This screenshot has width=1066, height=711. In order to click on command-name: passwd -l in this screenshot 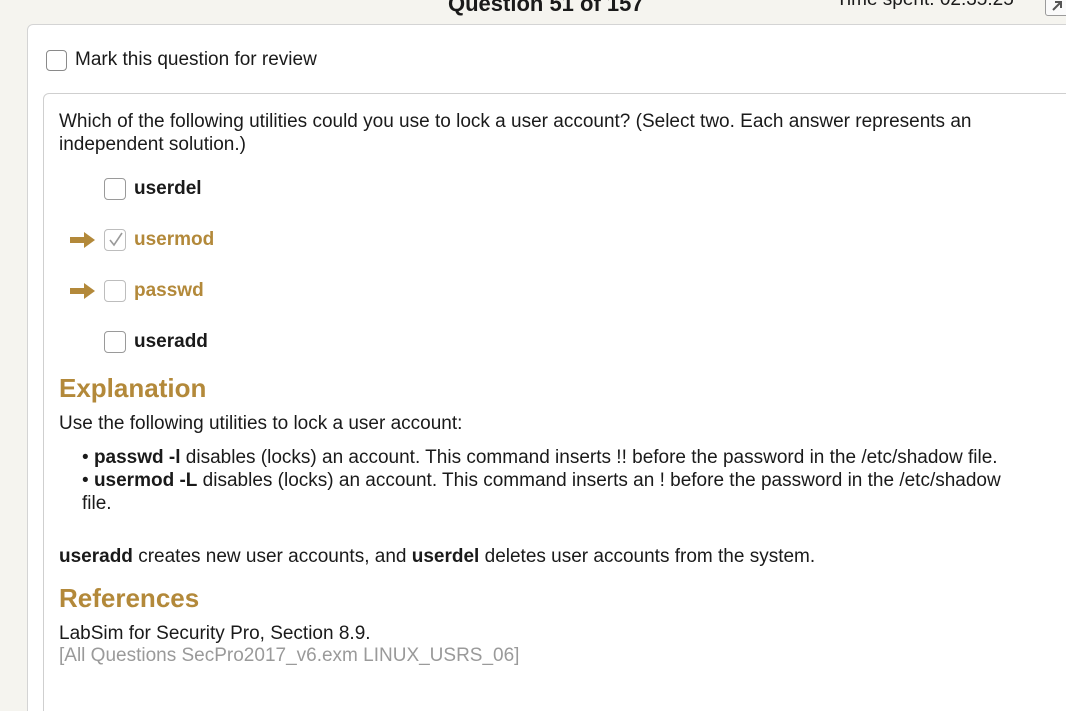, I will do `click(137, 457)`.